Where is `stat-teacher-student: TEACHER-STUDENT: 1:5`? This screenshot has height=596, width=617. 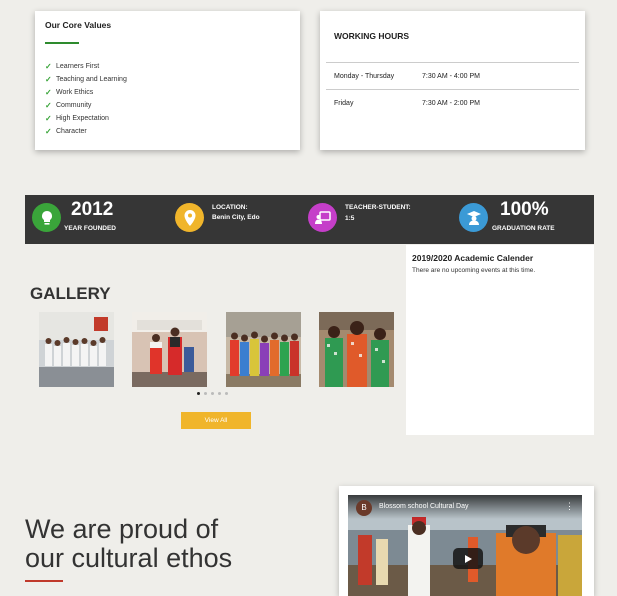
stat-teacher-student: TEACHER-STUDENT: 1:5 is located at coordinates (373, 219).